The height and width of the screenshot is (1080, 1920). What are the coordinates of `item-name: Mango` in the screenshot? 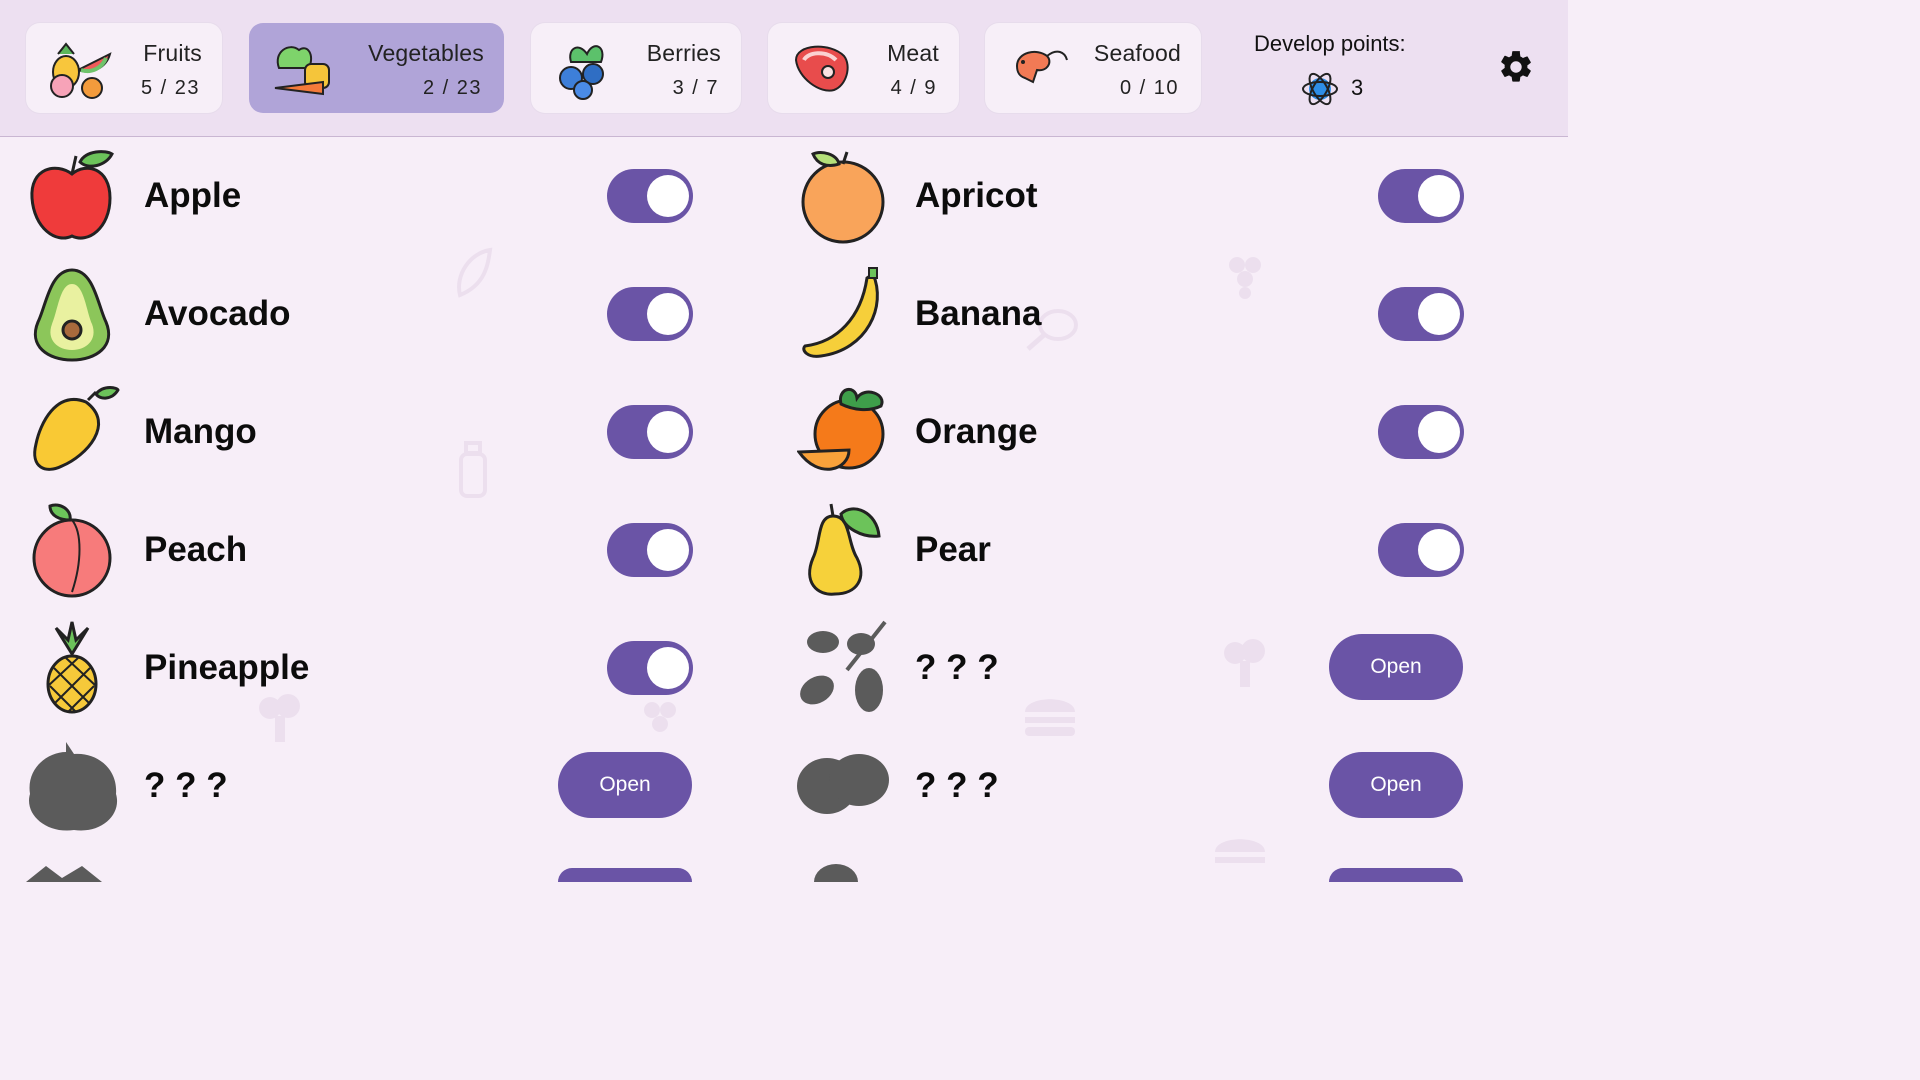 It's located at (200, 431).